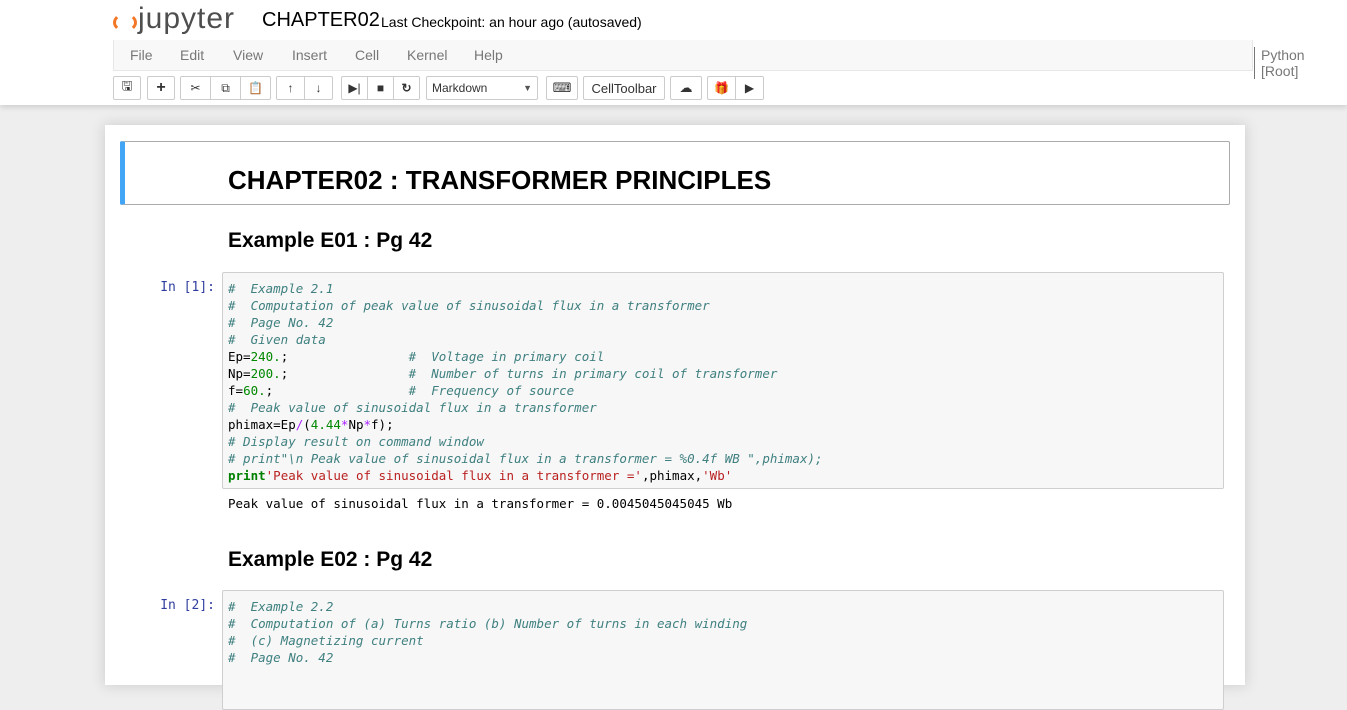  Describe the element at coordinates (460, 88) in the screenshot. I see `cell-type-value: Markdown` at that location.